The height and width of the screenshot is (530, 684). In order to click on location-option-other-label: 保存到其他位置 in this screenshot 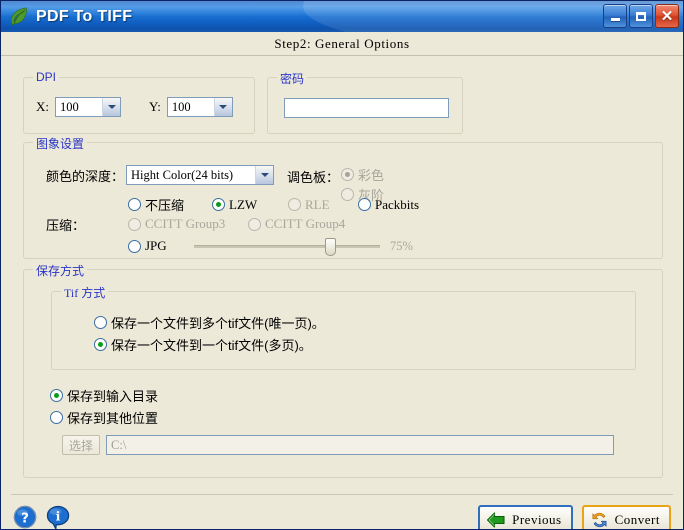, I will do `click(113, 418)`.